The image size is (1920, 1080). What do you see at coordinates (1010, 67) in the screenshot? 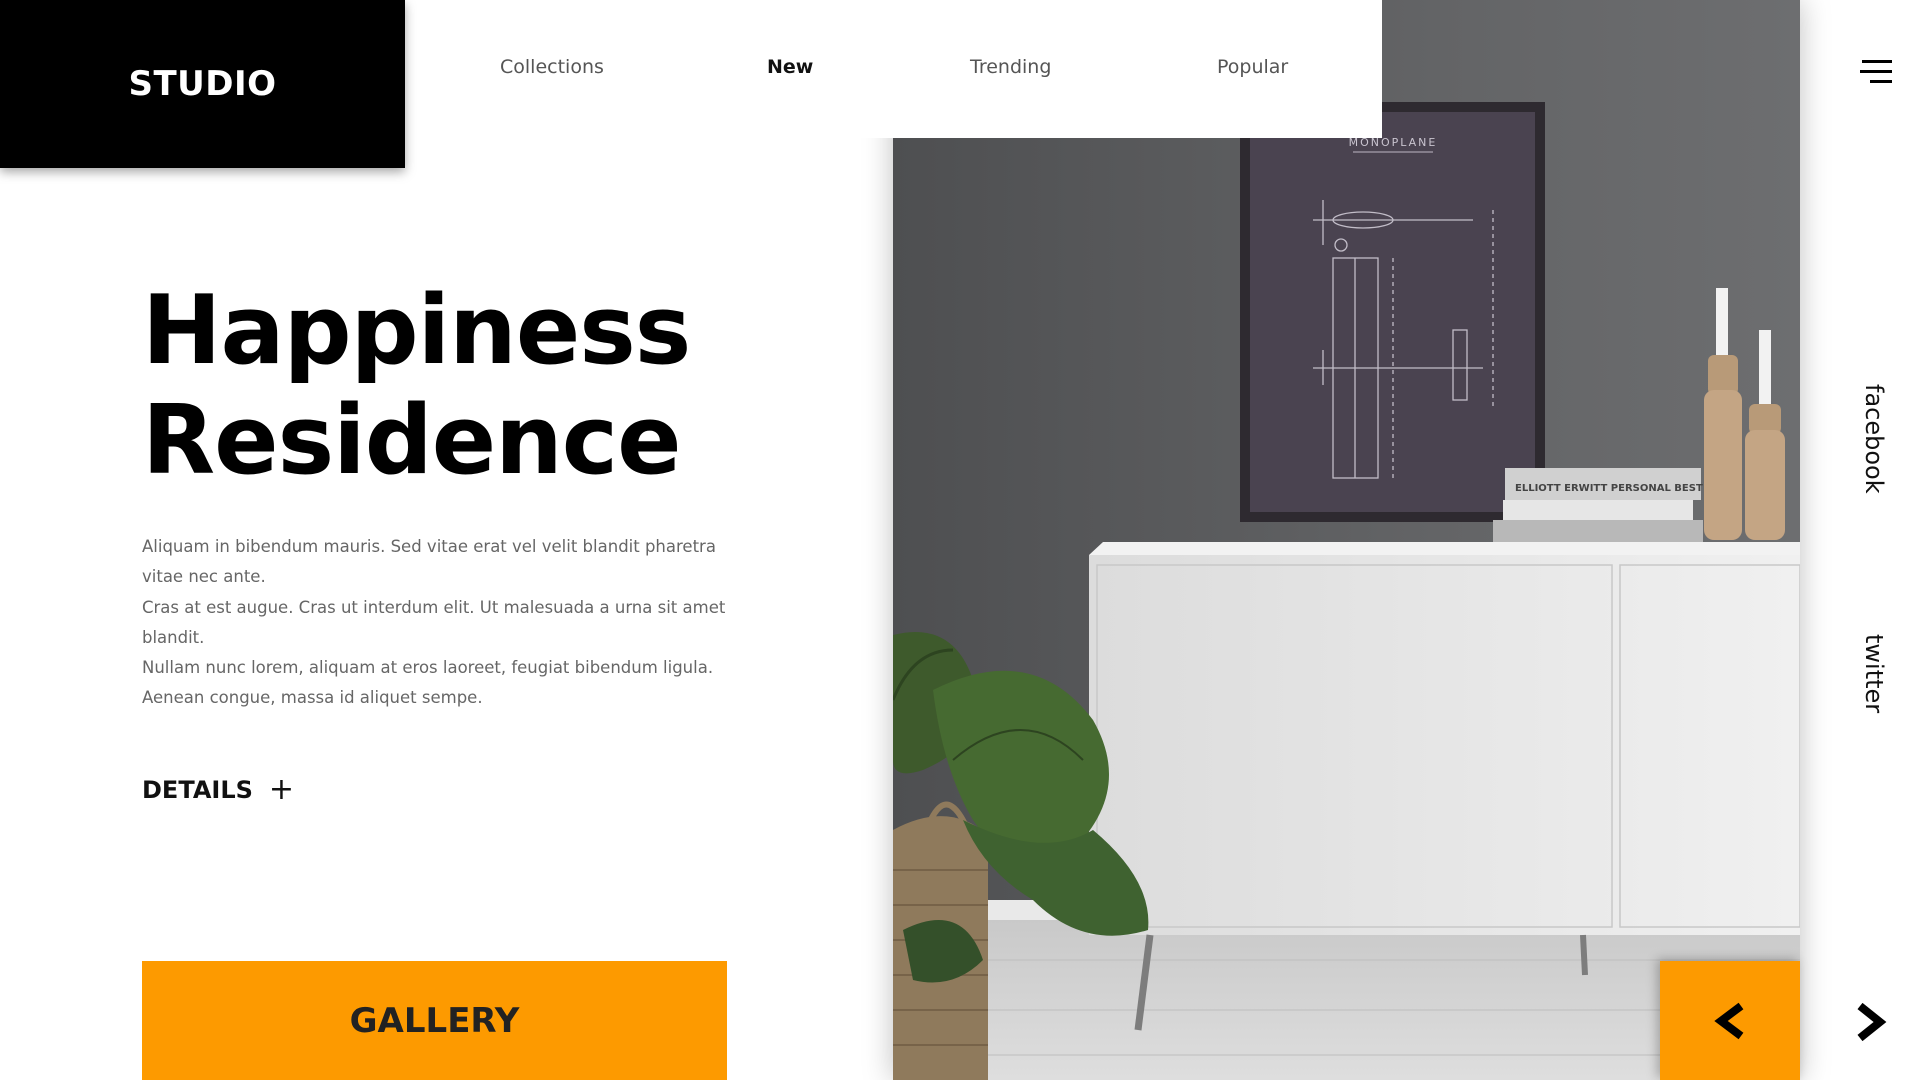
I see `nav-item-trending: Trending` at bounding box center [1010, 67].